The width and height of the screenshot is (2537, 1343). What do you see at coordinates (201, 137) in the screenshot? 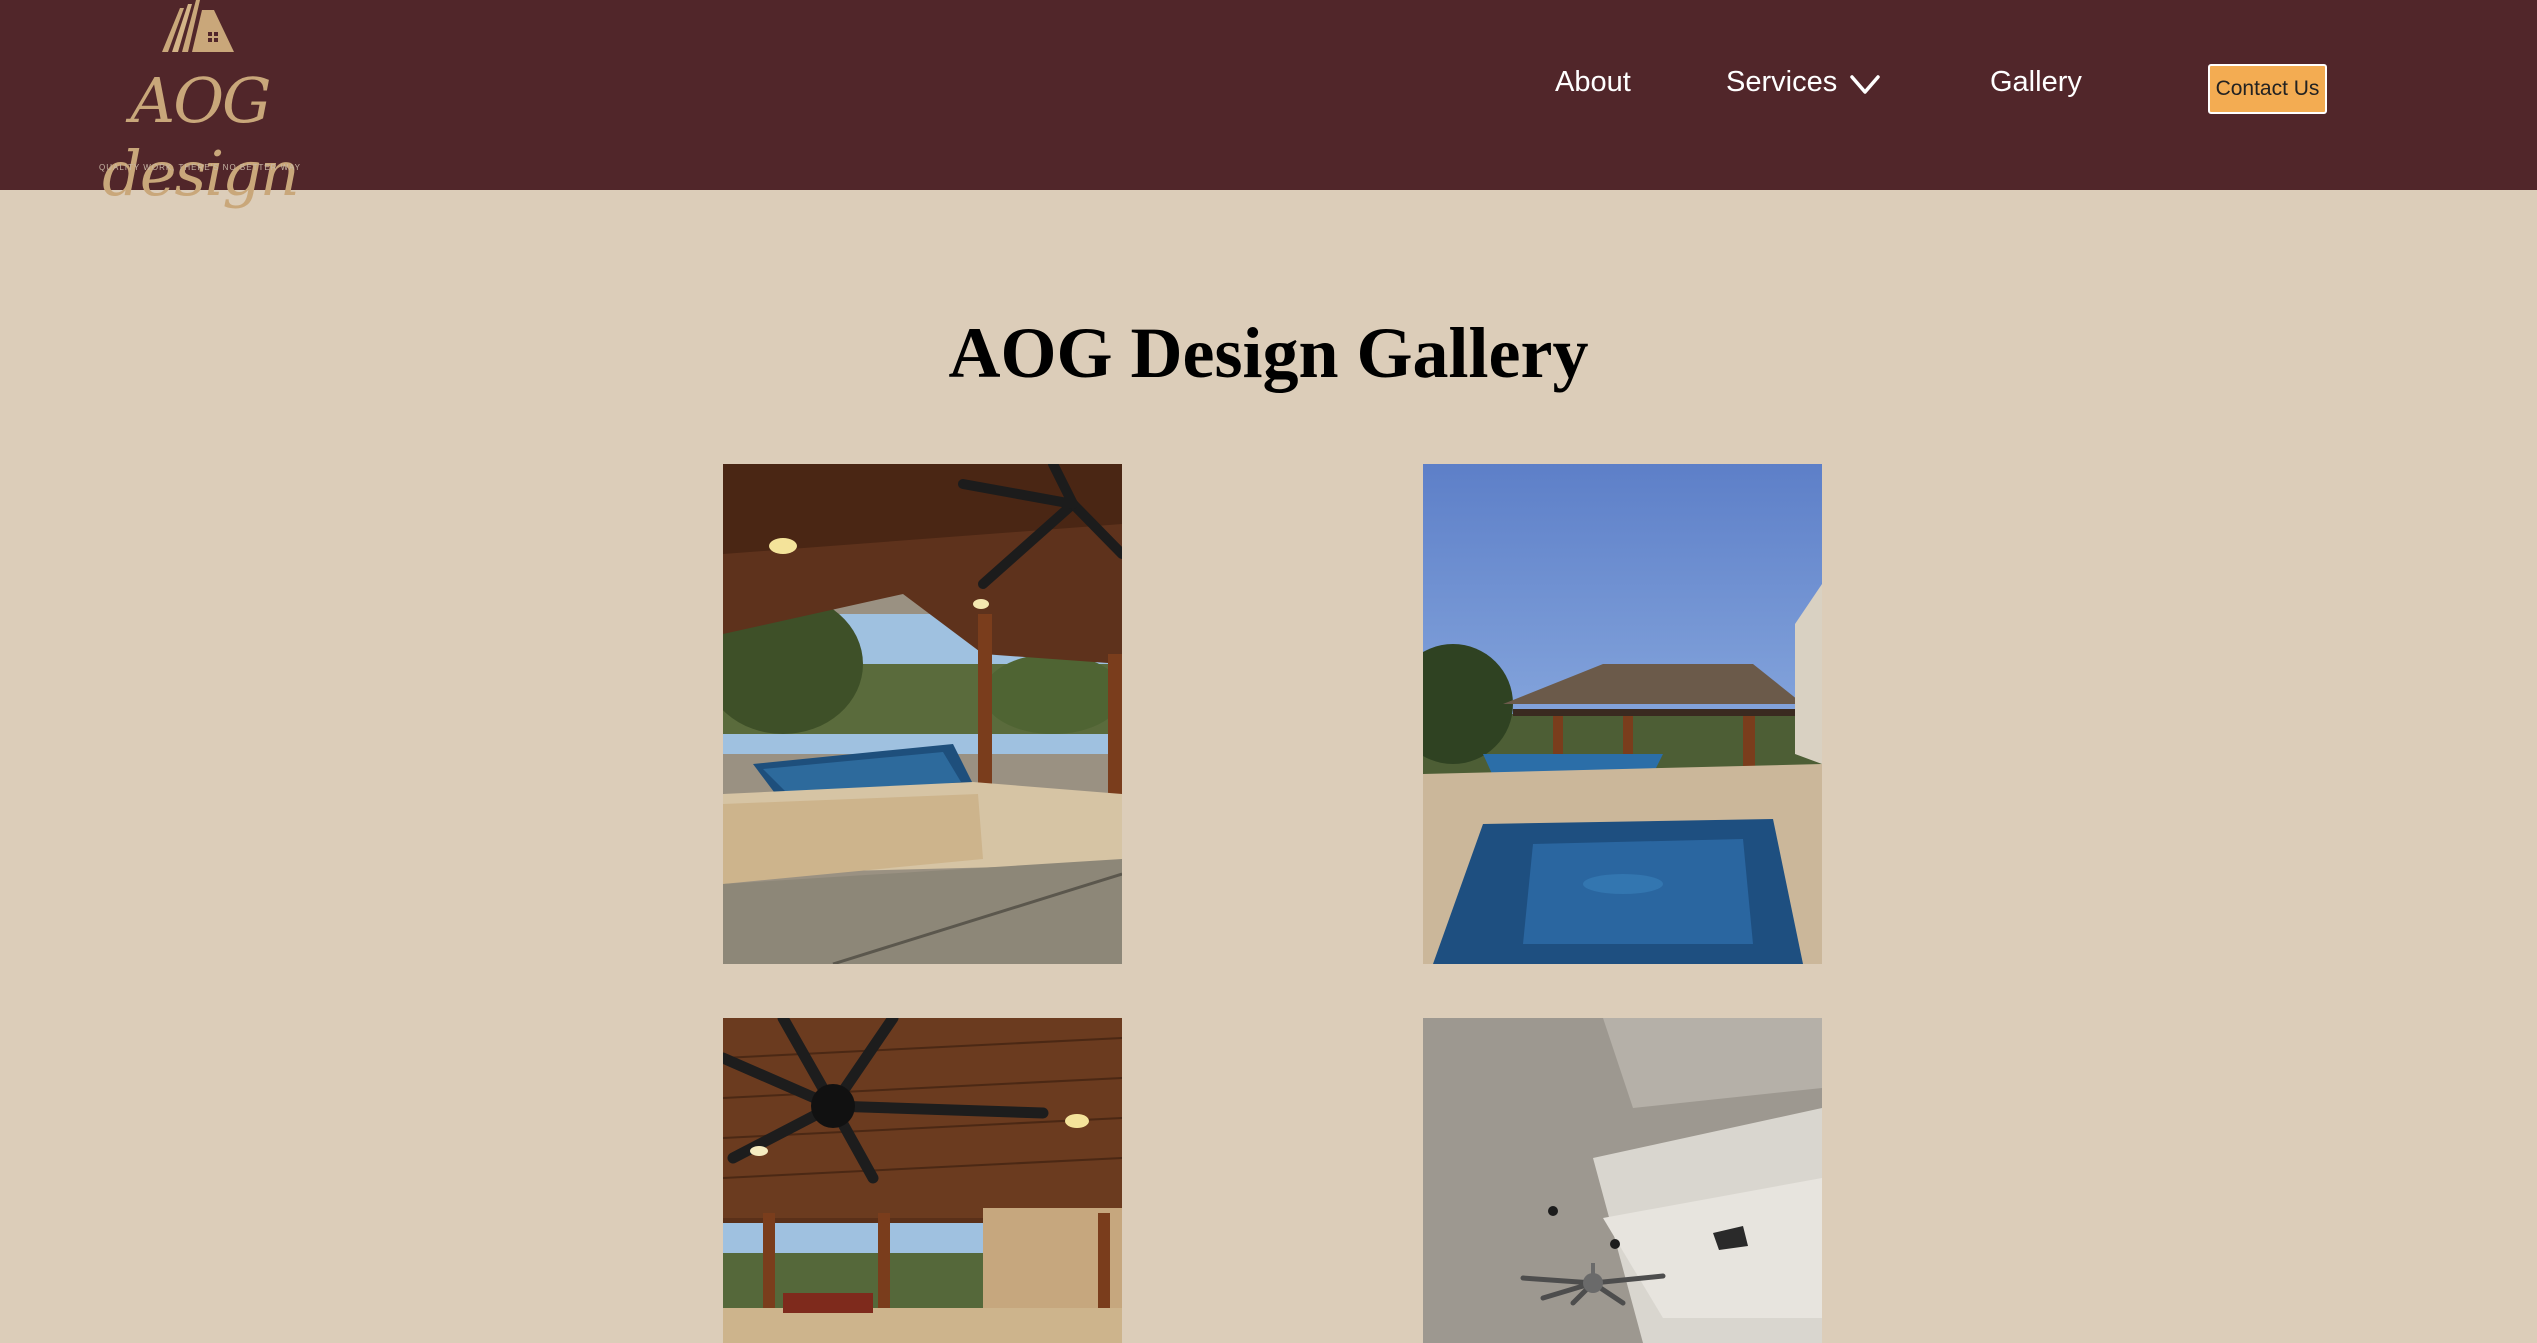
I see `logo-wordmark: AOG design` at bounding box center [201, 137].